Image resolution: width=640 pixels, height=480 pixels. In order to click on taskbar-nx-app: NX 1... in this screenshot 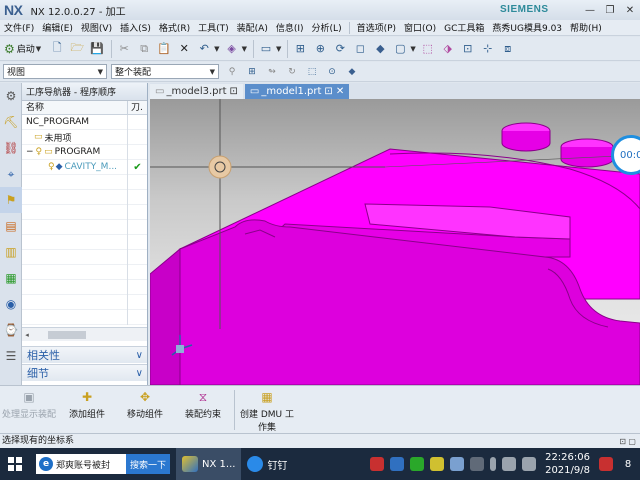, I will do `click(209, 464)`.